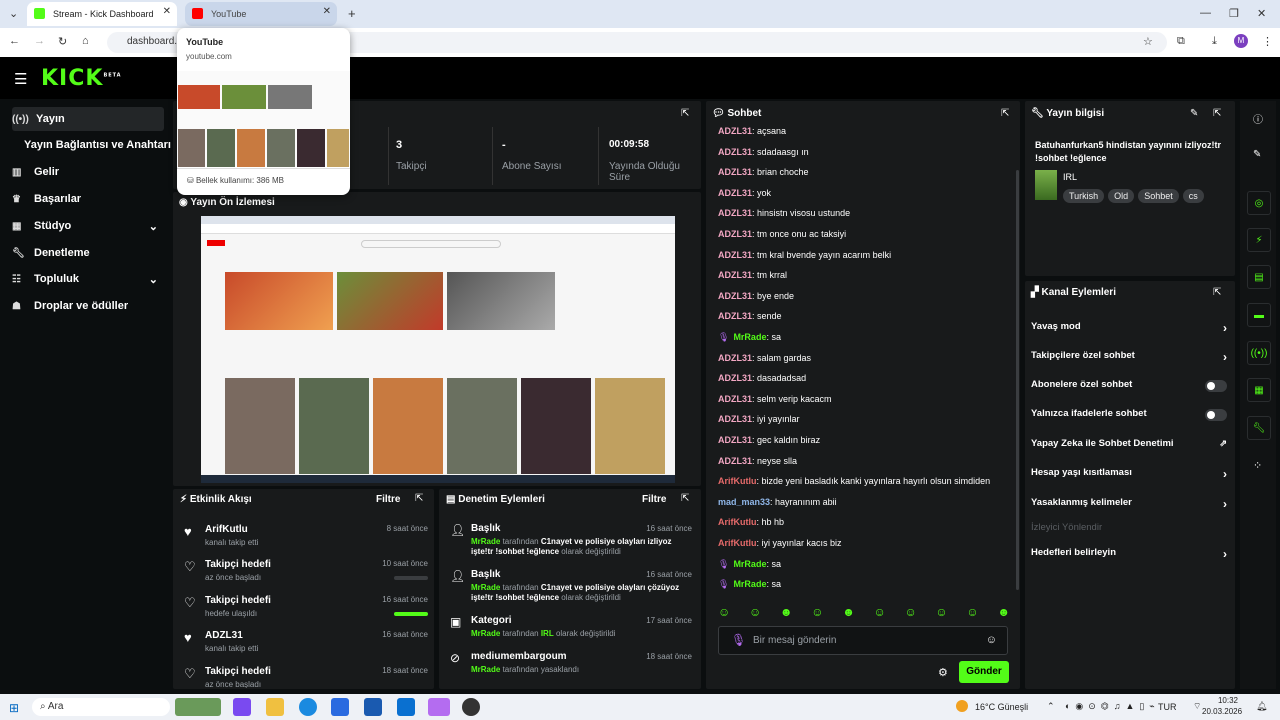  I want to click on chat-bubble-icon: ▬, so click(1259, 315).